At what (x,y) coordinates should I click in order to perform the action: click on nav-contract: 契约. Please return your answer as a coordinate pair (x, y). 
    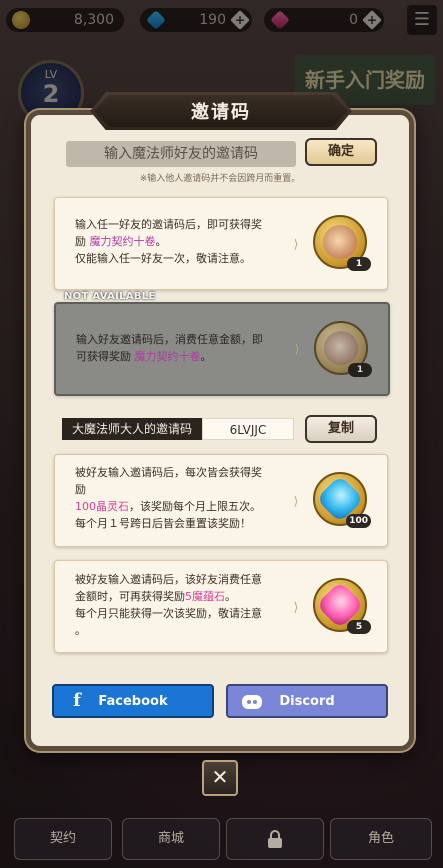
    Looking at the image, I should click on (63, 839).